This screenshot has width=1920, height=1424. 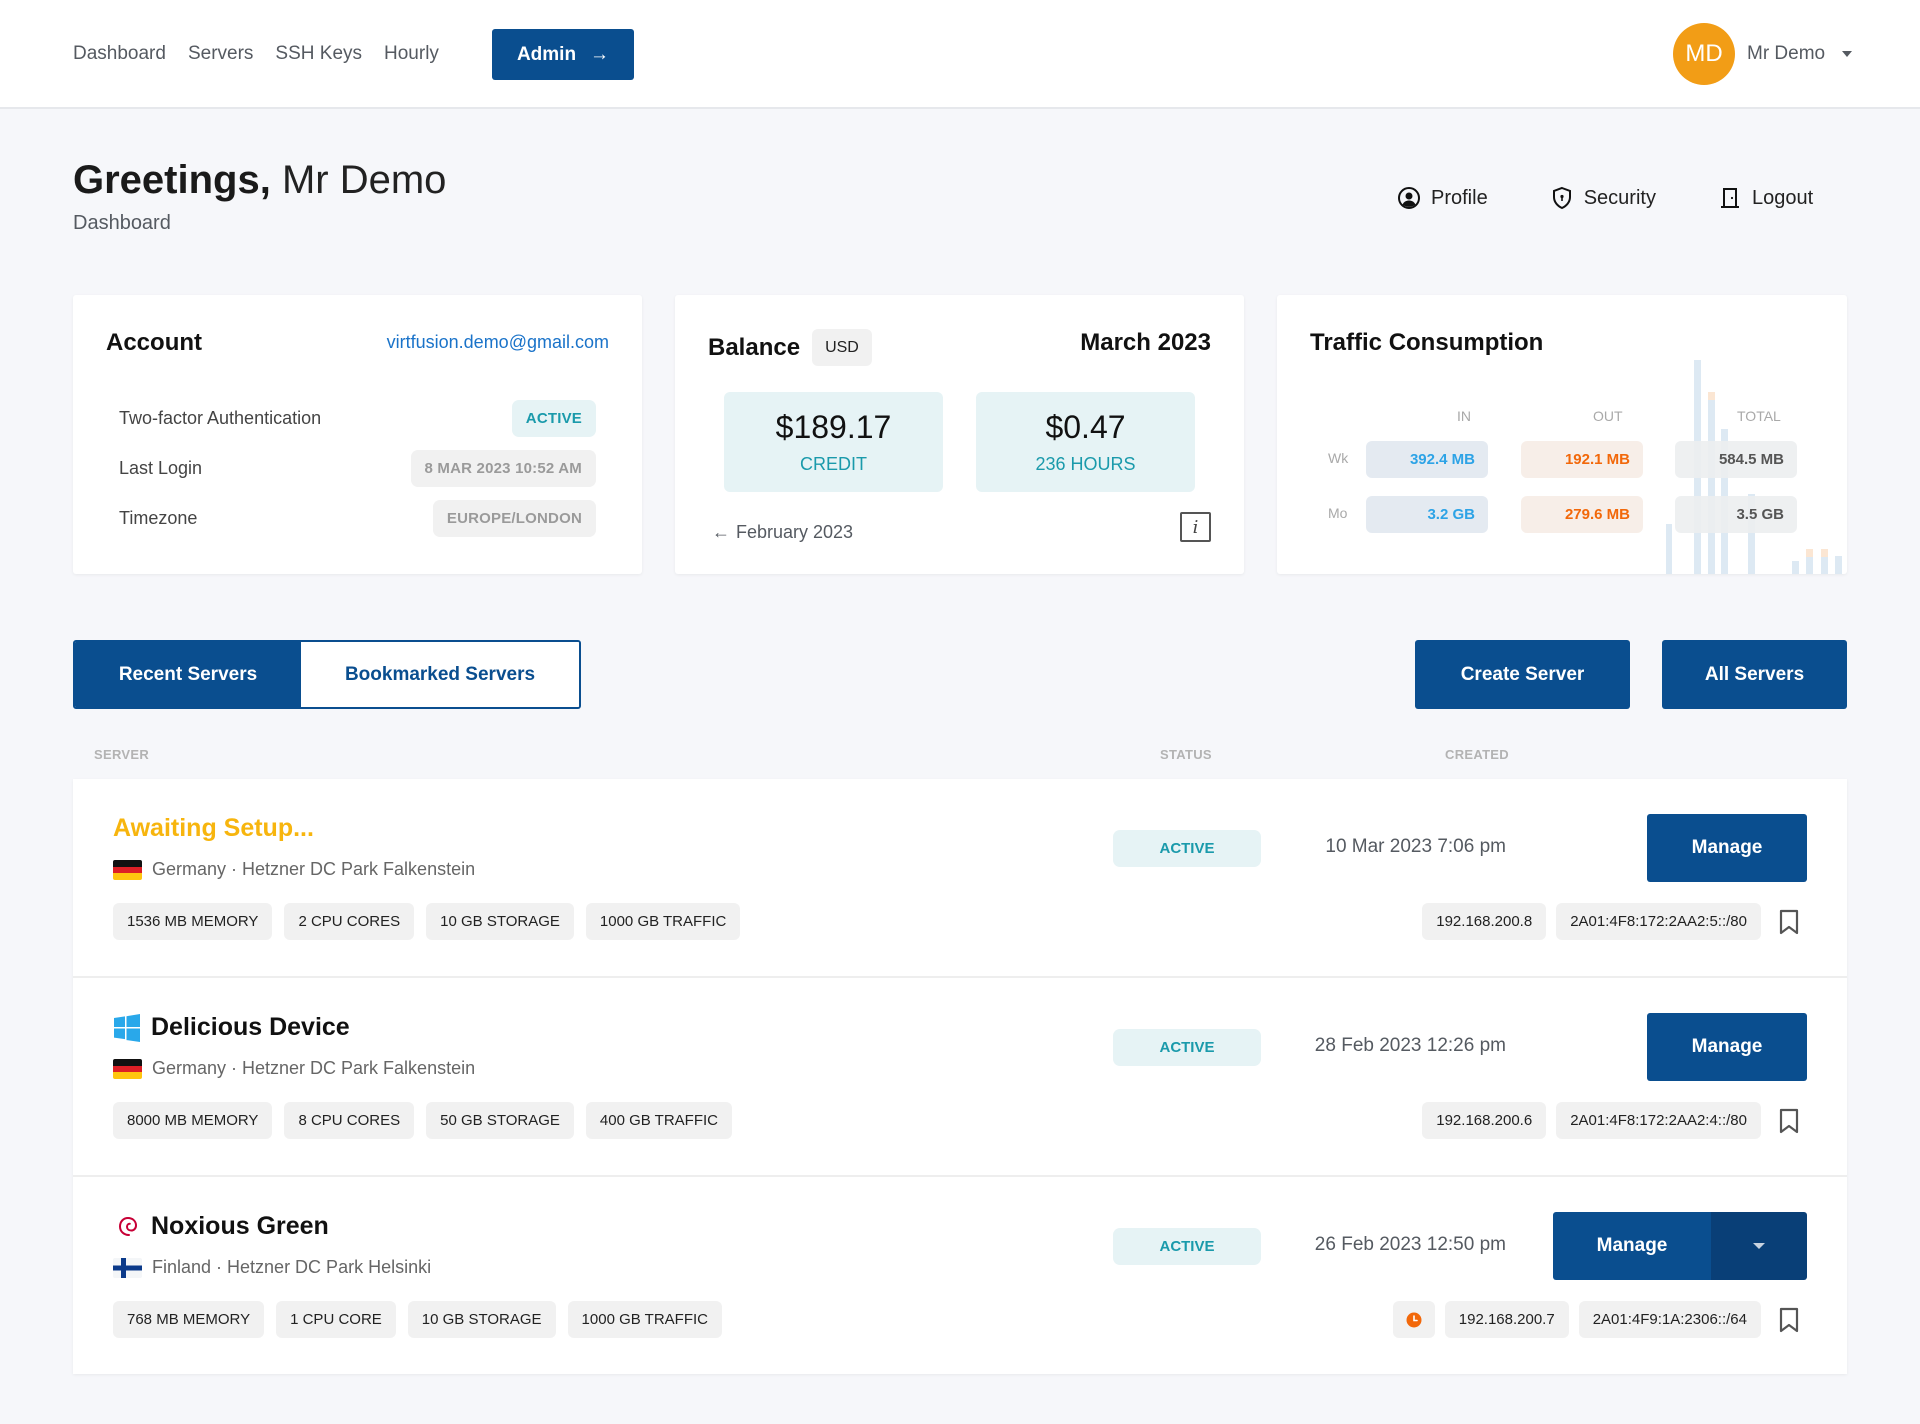 What do you see at coordinates (349, 921) in the screenshot?
I see `spec-cpu: 2 CPU CORES` at bounding box center [349, 921].